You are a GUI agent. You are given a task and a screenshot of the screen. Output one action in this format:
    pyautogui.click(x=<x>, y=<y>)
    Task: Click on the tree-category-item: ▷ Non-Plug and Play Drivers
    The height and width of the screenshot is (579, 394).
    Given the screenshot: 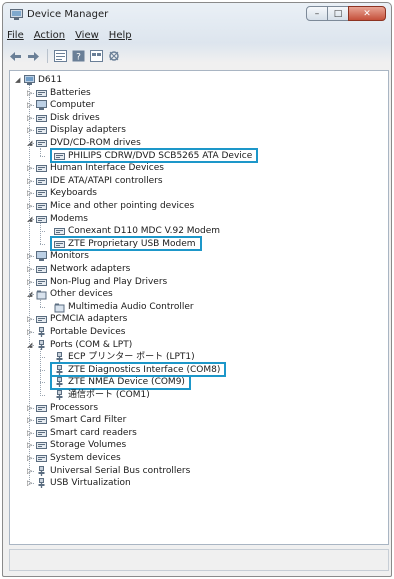 What is the action you would take?
    pyautogui.click(x=97, y=282)
    